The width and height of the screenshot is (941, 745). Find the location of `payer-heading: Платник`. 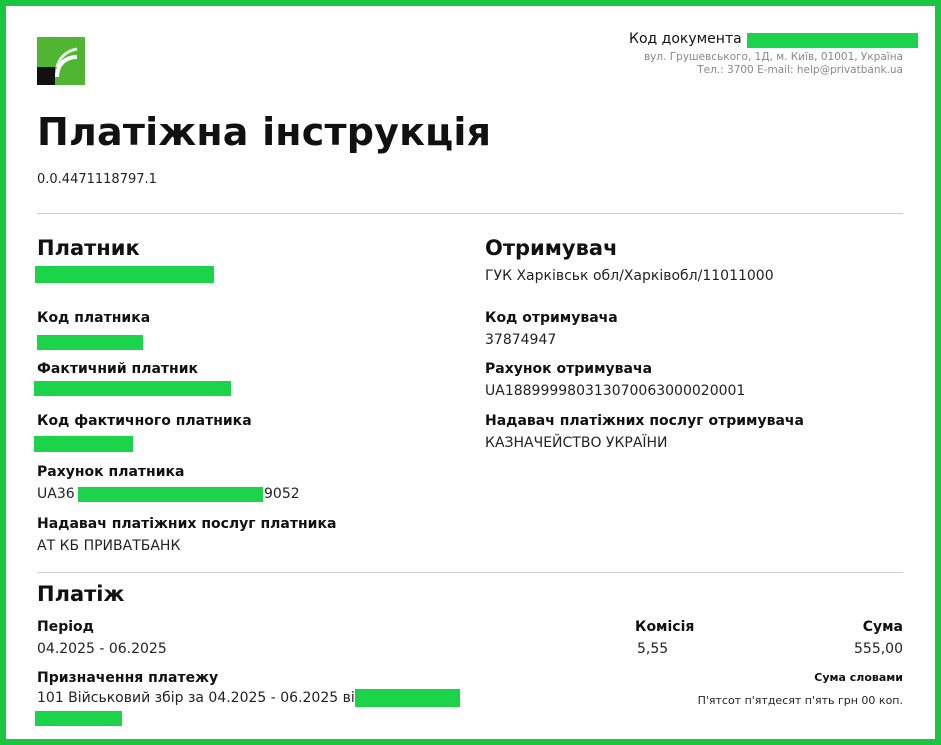

payer-heading: Платник is located at coordinates (88, 248).